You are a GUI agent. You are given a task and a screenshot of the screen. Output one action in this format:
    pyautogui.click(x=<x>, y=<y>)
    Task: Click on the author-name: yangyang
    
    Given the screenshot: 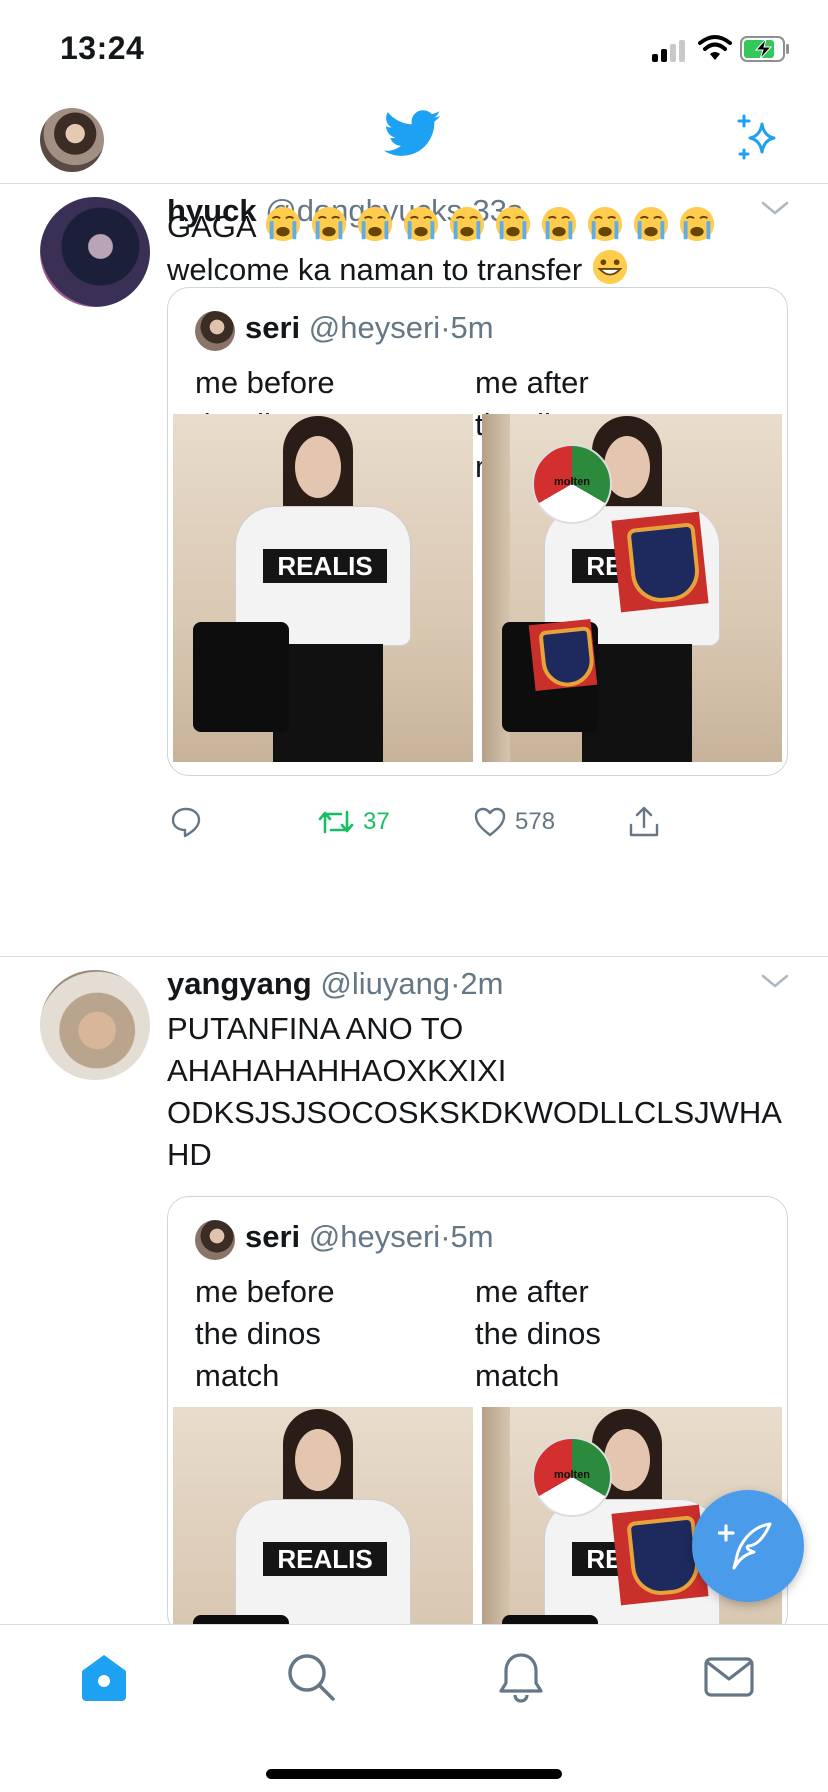 What is the action you would take?
    pyautogui.click(x=239, y=983)
    